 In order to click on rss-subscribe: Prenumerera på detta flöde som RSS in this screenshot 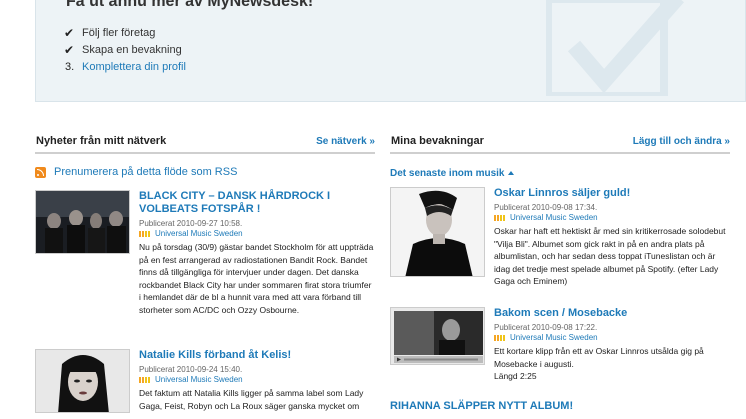, I will do `click(205, 172)`.